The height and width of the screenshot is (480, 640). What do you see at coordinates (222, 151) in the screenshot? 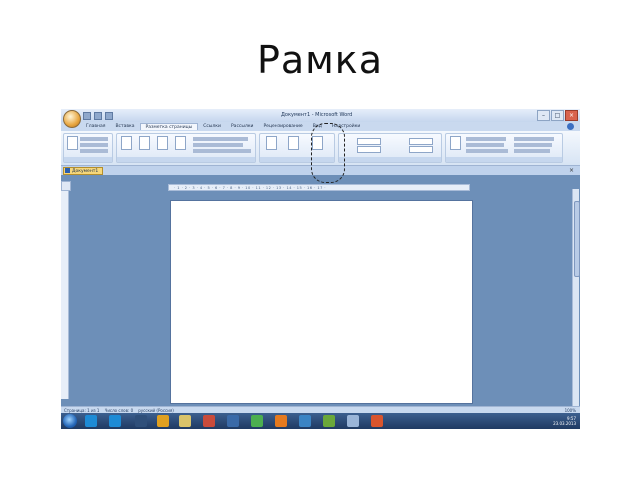
I see `hyphenation-button` at bounding box center [222, 151].